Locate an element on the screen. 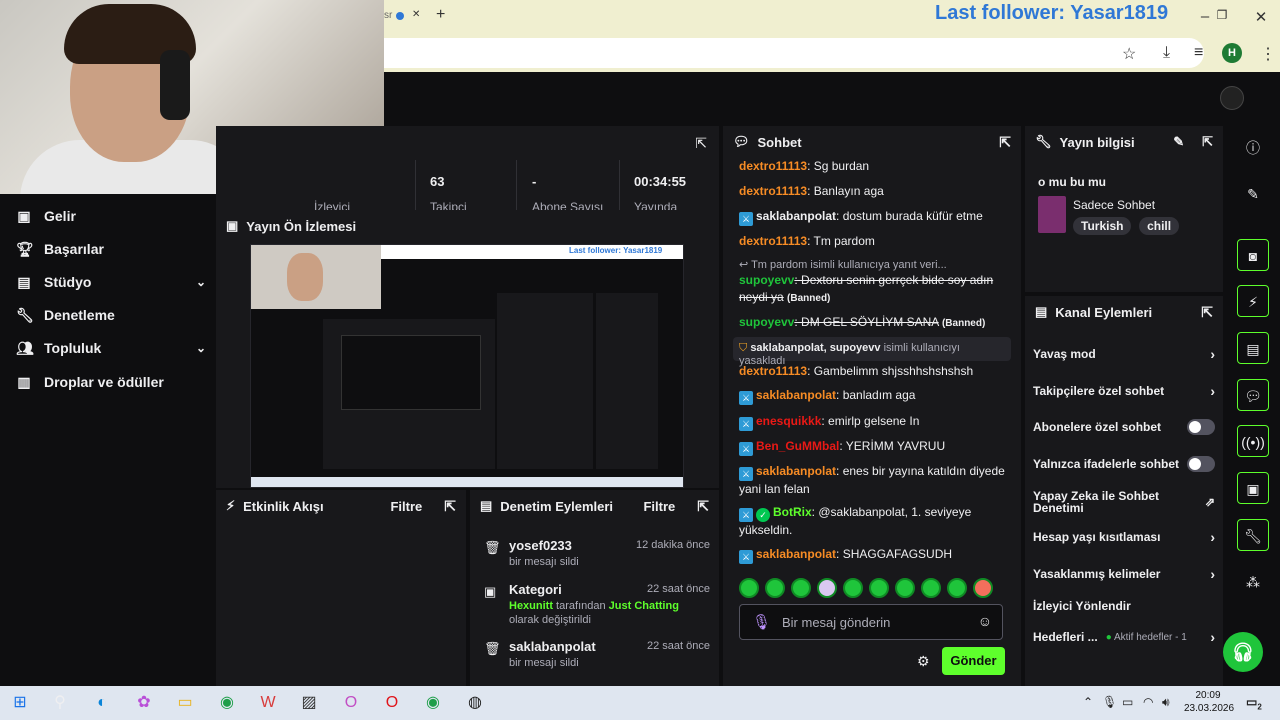 This screenshot has width=1280, height=720. opera-gx-icon: O is located at coordinates (351, 703).